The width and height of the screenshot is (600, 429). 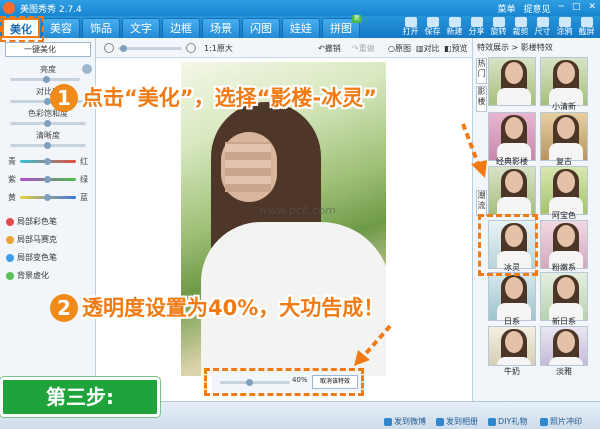 I want to click on share-button: 分享, so click(x=476, y=27).